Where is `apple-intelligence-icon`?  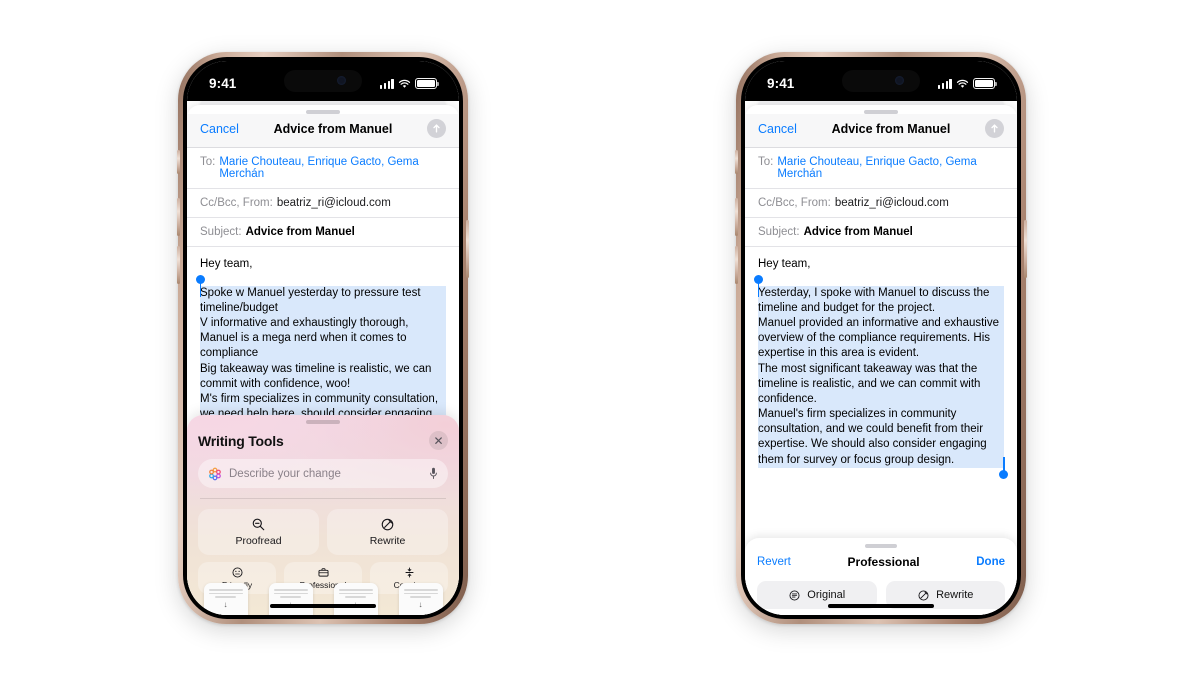 apple-intelligence-icon is located at coordinates (215, 473).